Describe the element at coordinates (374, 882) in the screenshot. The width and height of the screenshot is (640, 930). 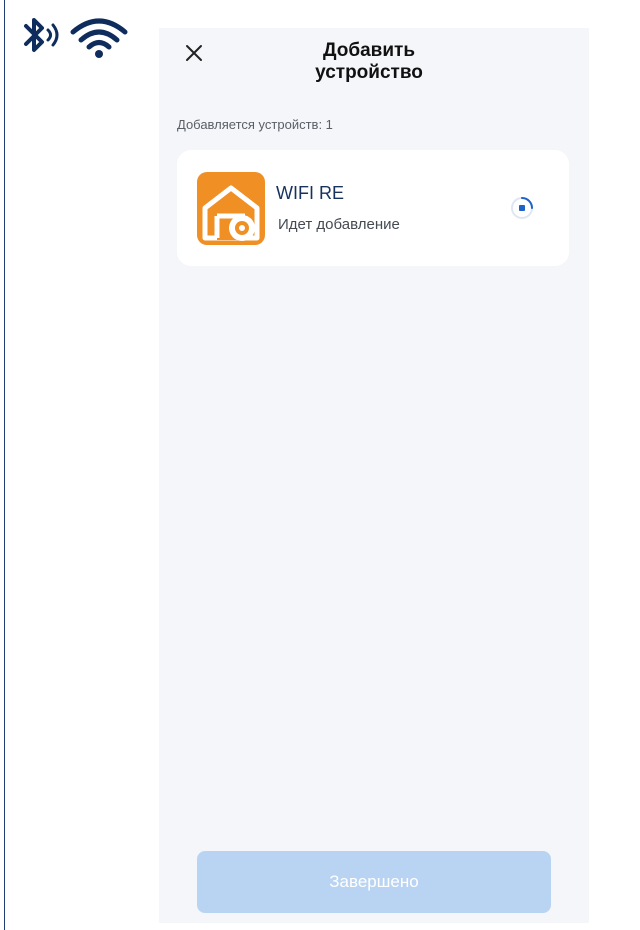
I see `finish-button: Завершено` at that location.